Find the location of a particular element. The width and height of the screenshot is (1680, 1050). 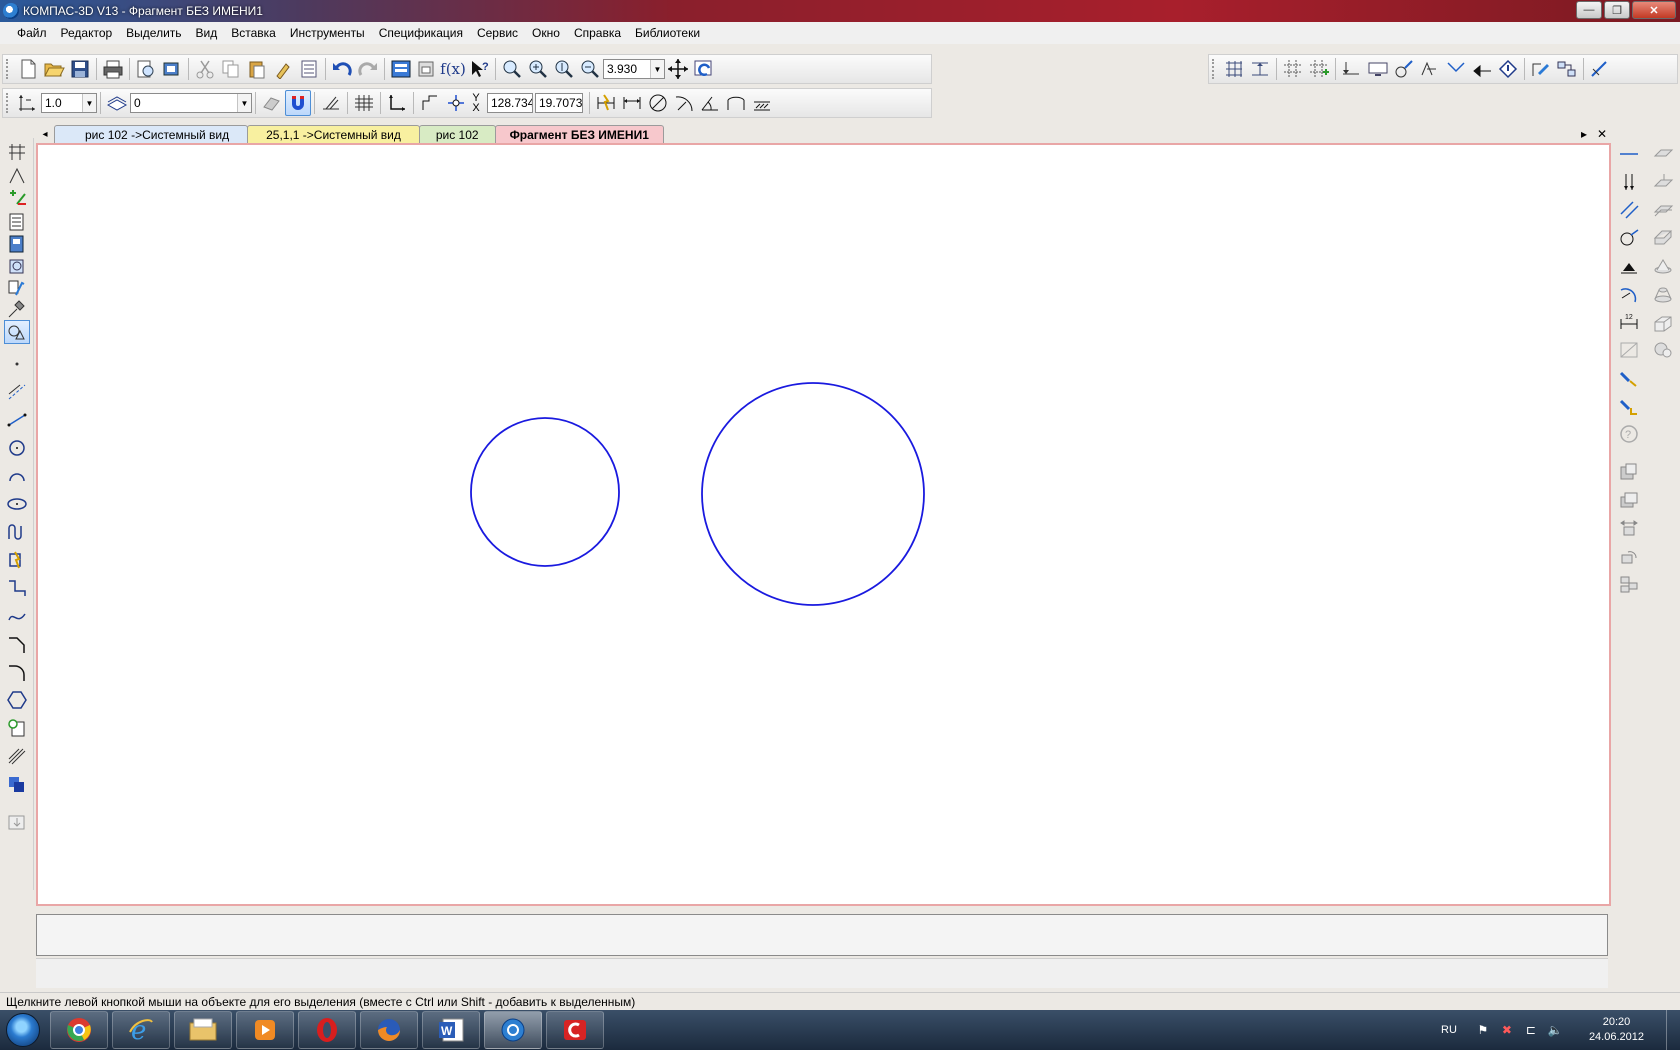

taskbar-firefox is located at coordinates (389, 1030).